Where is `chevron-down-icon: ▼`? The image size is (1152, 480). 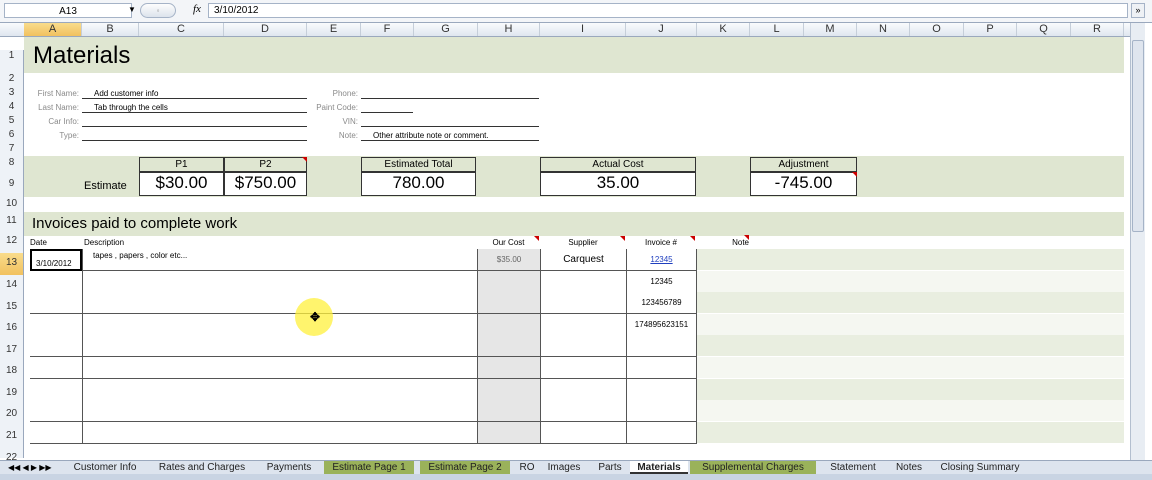 chevron-down-icon: ▼ is located at coordinates (132, 9).